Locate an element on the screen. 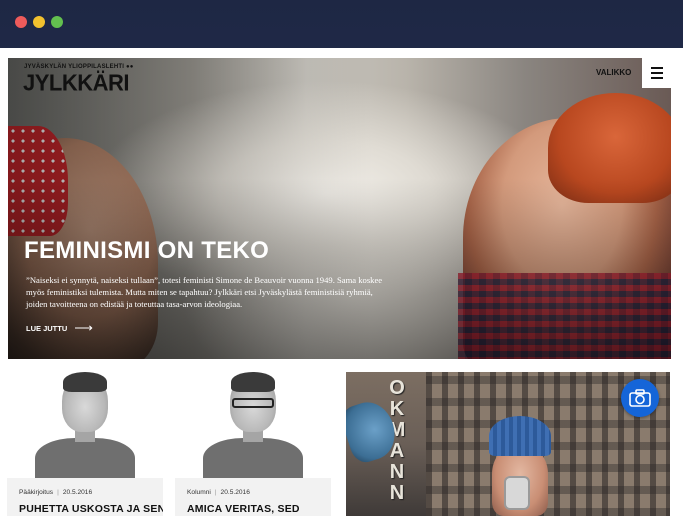  maximize-window-button is located at coordinates (57, 22).